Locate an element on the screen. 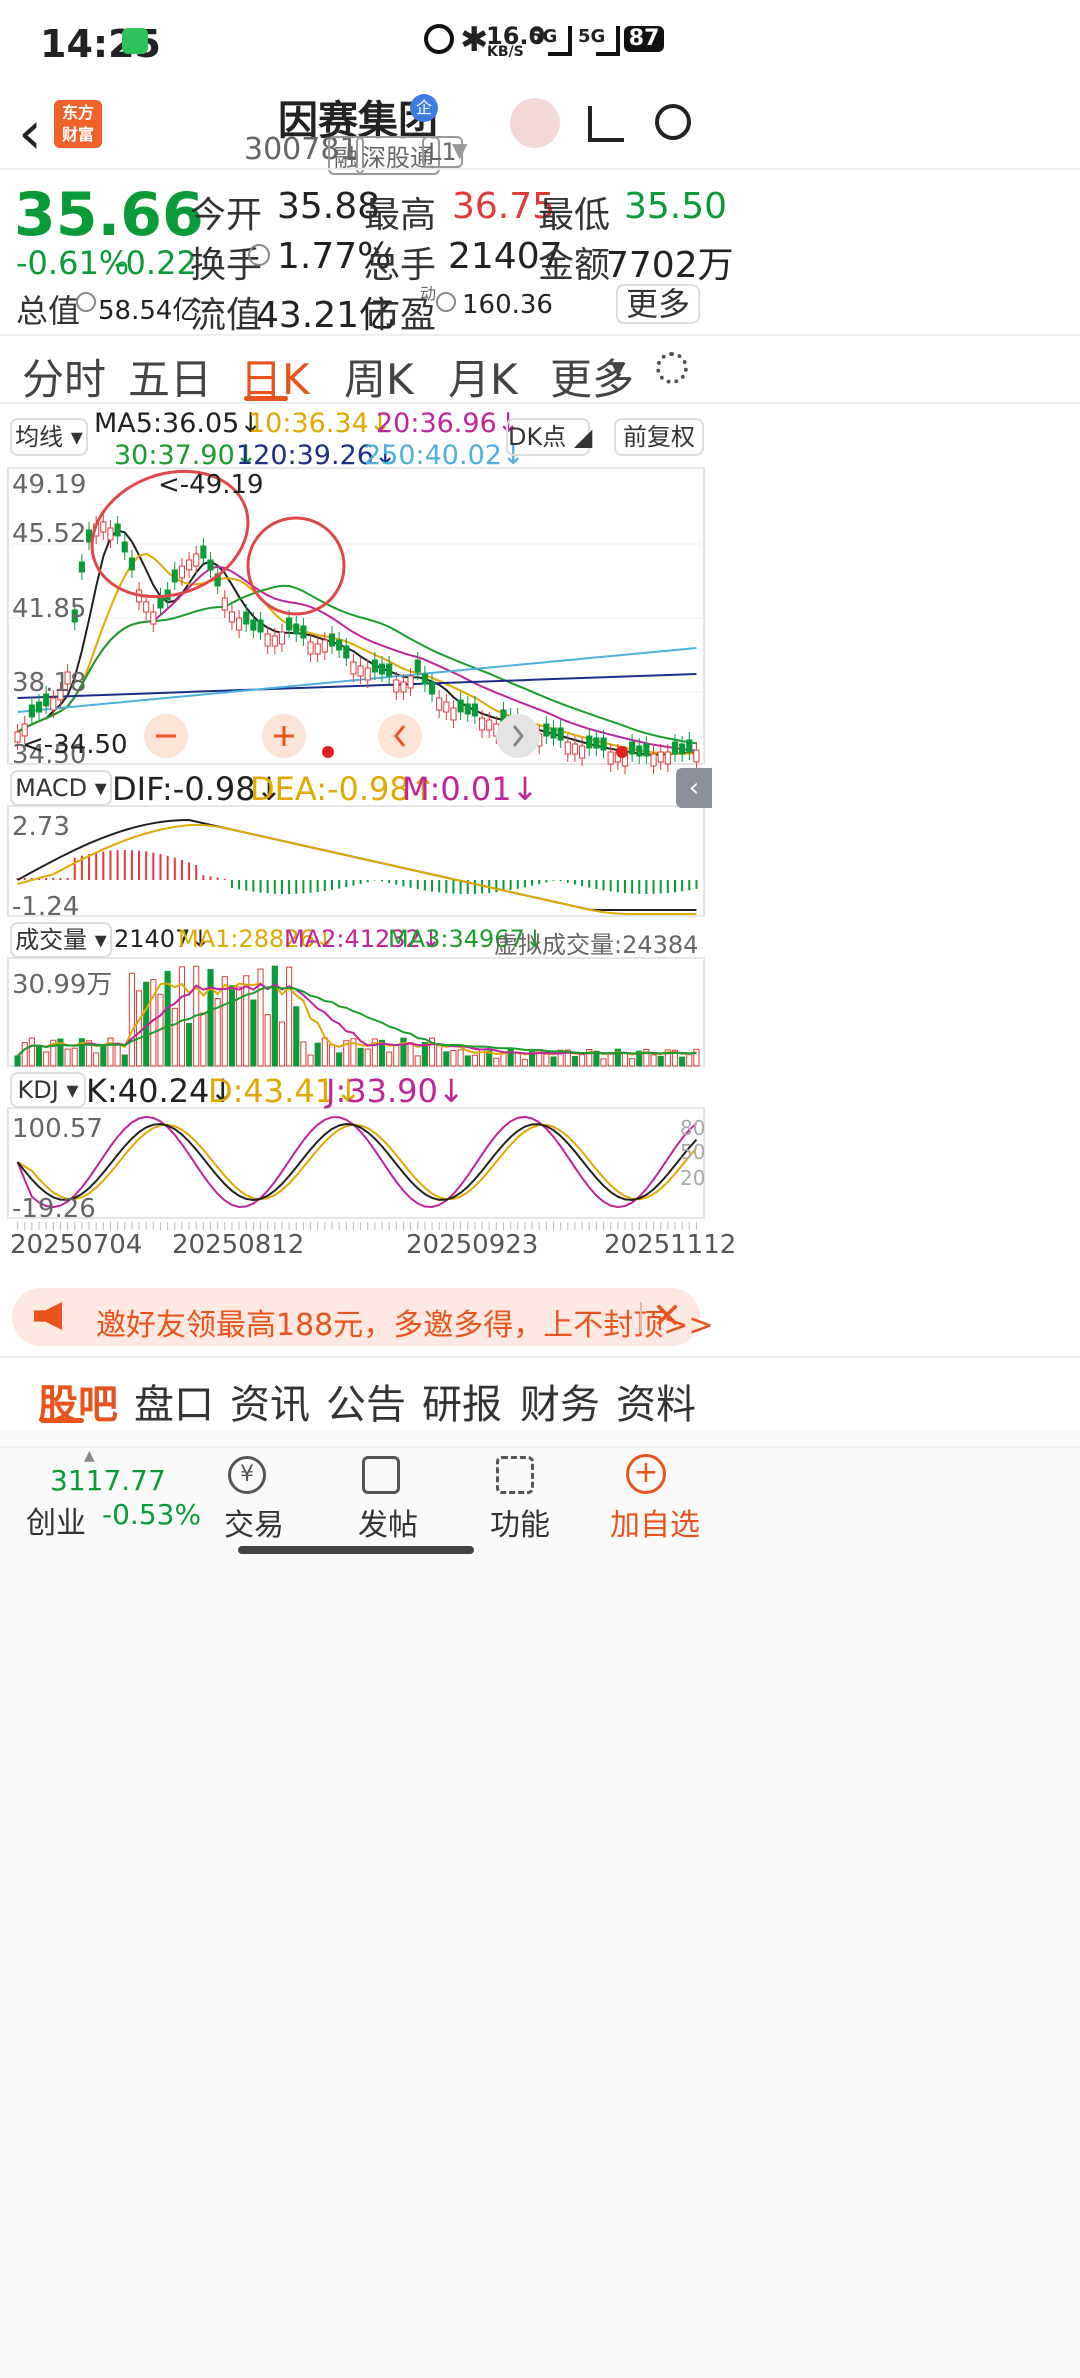 The height and width of the screenshot is (2378, 1080). back-icon: ‹ is located at coordinates (30, 133).